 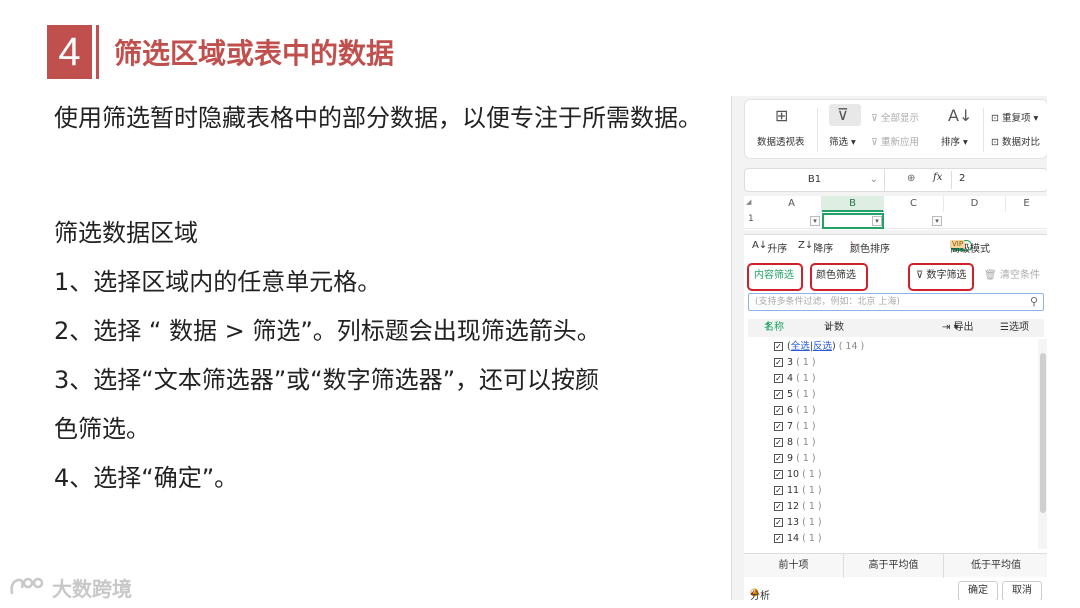 What do you see at coordinates (798, 523) in the screenshot?
I see `list-item: ✓ 13 ( 1 )` at bounding box center [798, 523].